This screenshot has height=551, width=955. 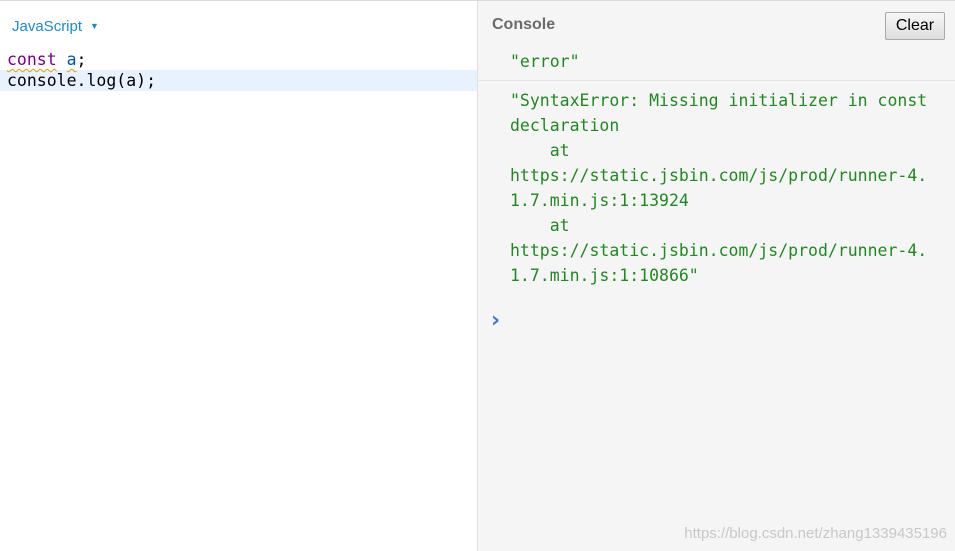 I want to click on watermark: https://blog.csdn.net/zhang1339435196, so click(x=815, y=533).